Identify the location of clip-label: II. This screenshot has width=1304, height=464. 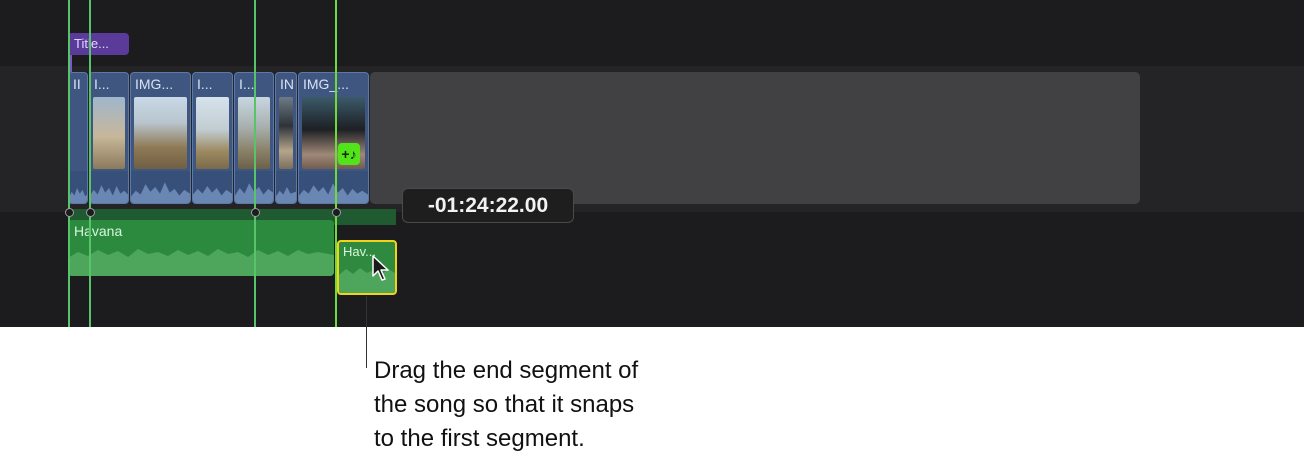
(77, 84).